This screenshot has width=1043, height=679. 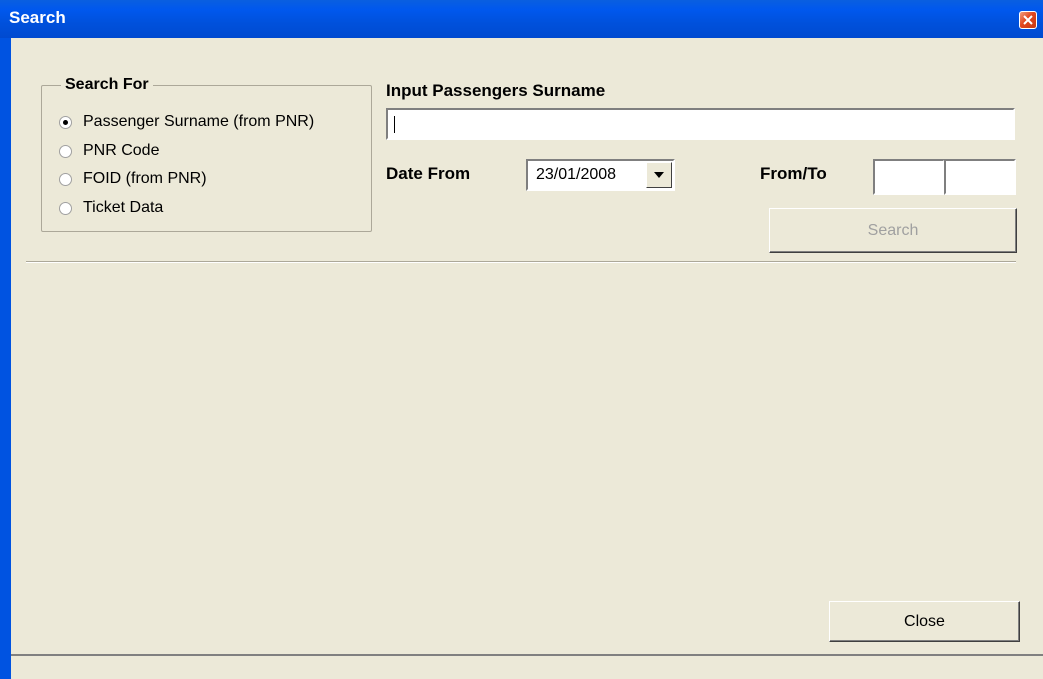 I want to click on surname-input, so click(x=700, y=124).